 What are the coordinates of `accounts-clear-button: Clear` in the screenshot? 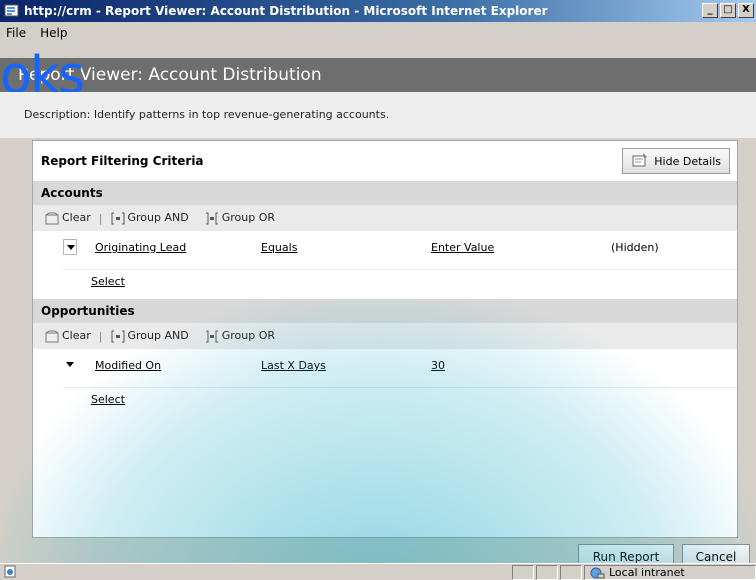 It's located at (68, 218).